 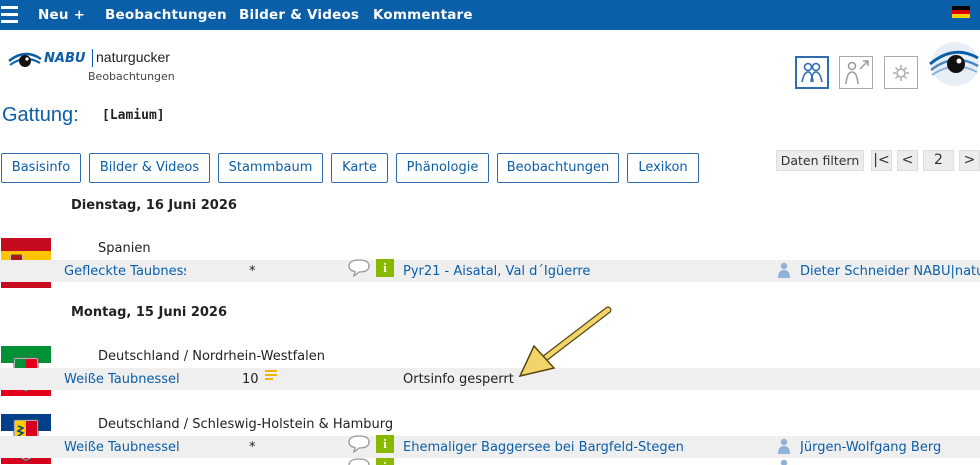 I want to click on tab-beobachtungen: Beobachtungen, so click(x=558, y=168).